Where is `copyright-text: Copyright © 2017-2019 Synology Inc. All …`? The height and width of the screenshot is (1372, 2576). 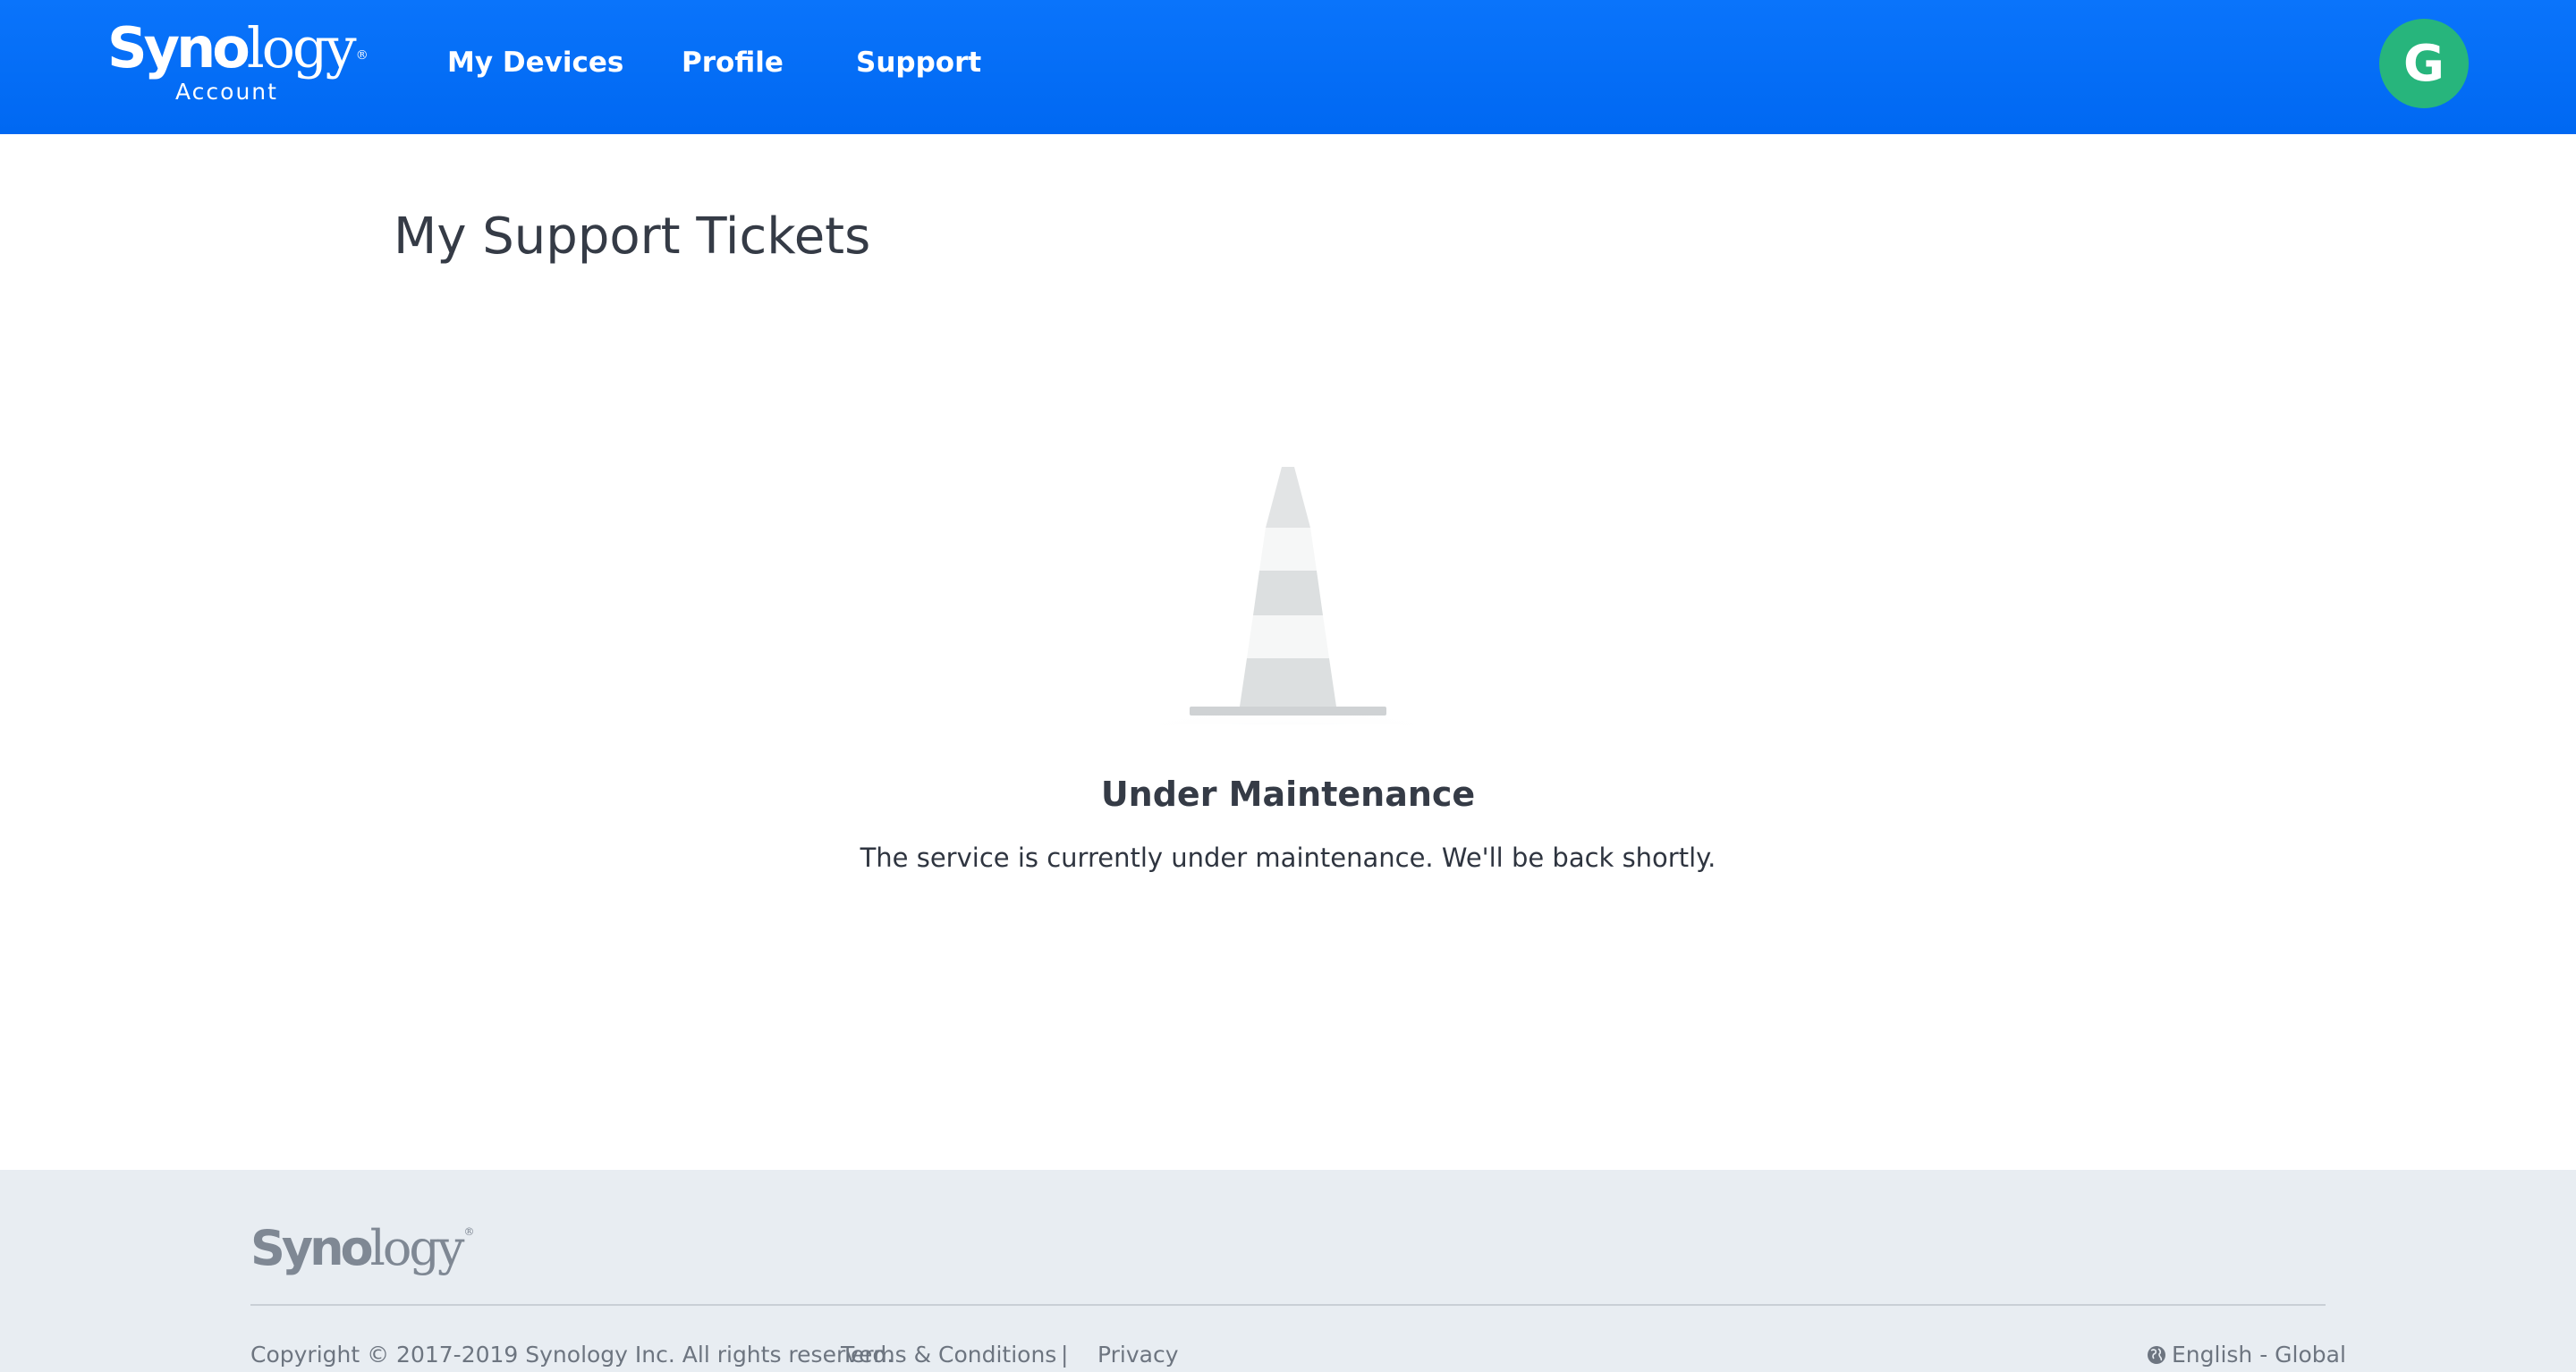
copyright-text: Copyright © 2017-2019 Synology Inc. All … is located at coordinates (572, 1355).